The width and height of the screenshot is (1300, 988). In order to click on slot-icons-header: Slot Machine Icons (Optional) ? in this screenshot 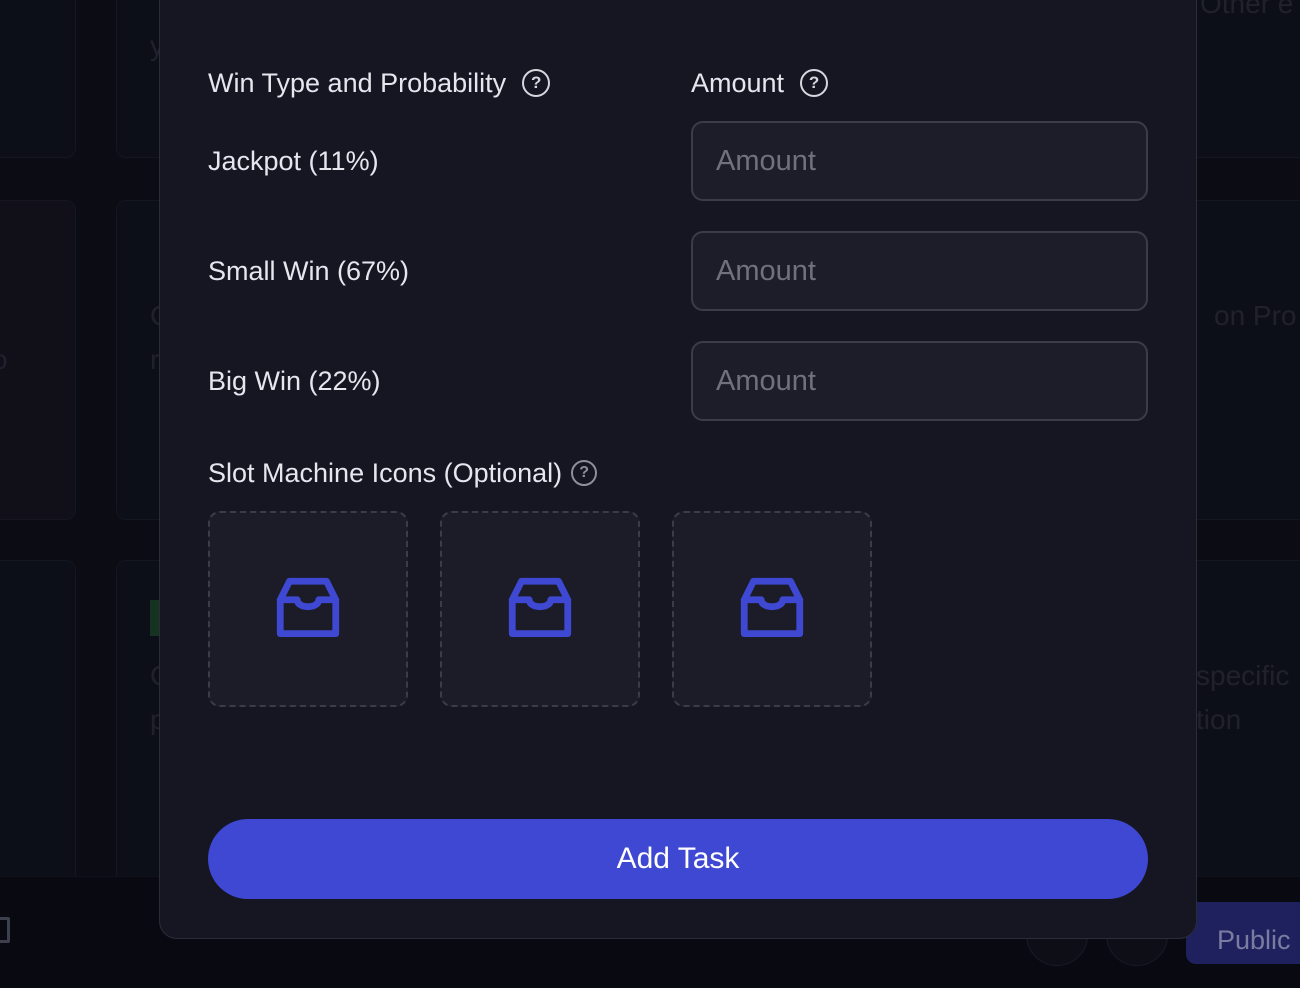, I will do `click(403, 473)`.